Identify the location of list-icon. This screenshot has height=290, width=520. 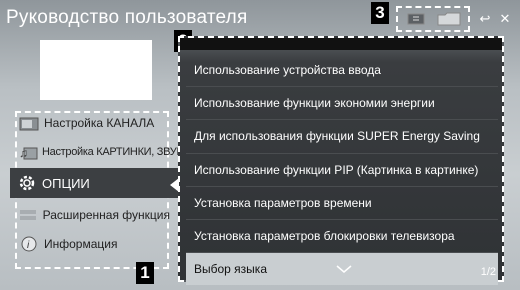
(416, 19).